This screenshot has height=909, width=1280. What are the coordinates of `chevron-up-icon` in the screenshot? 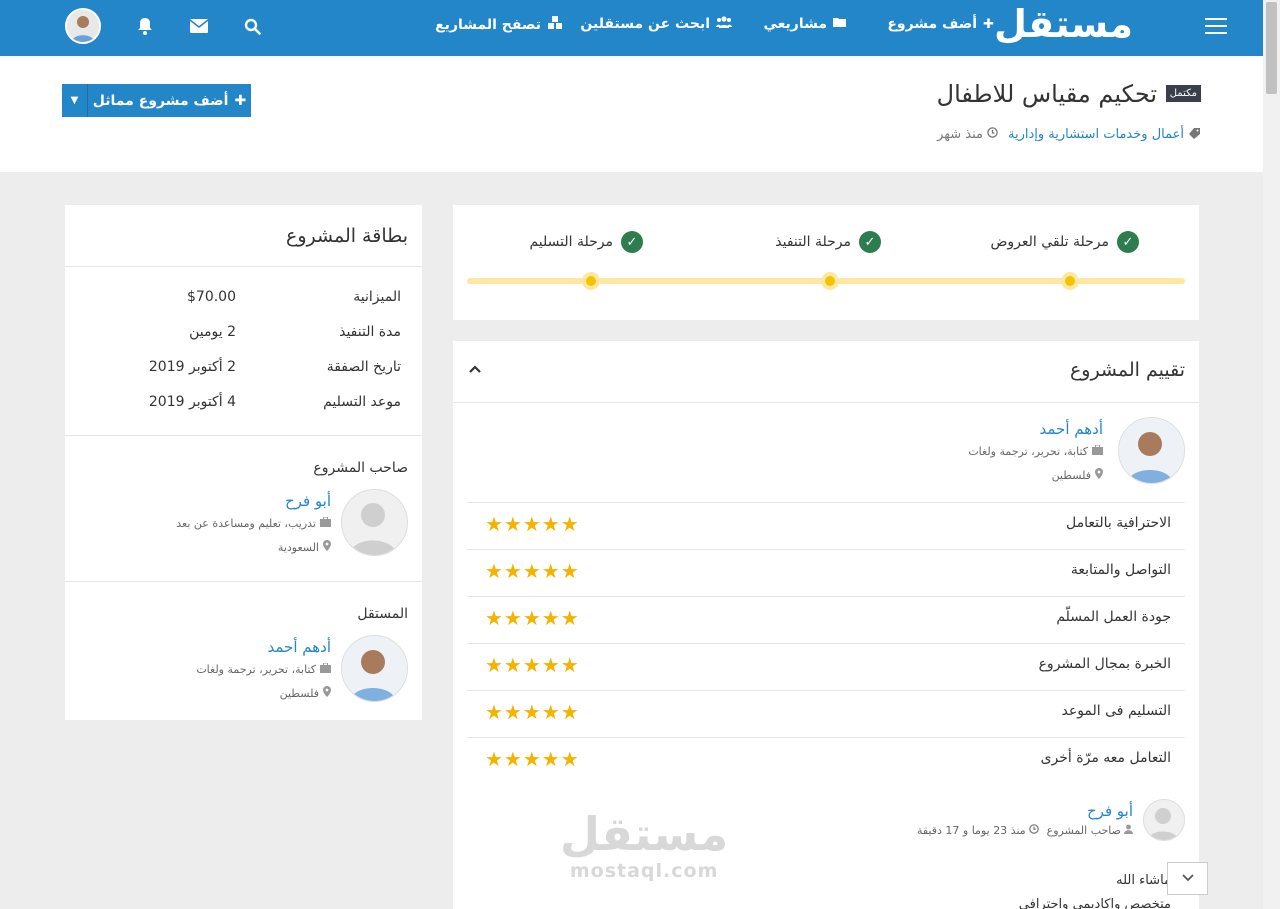 It's located at (475, 369).